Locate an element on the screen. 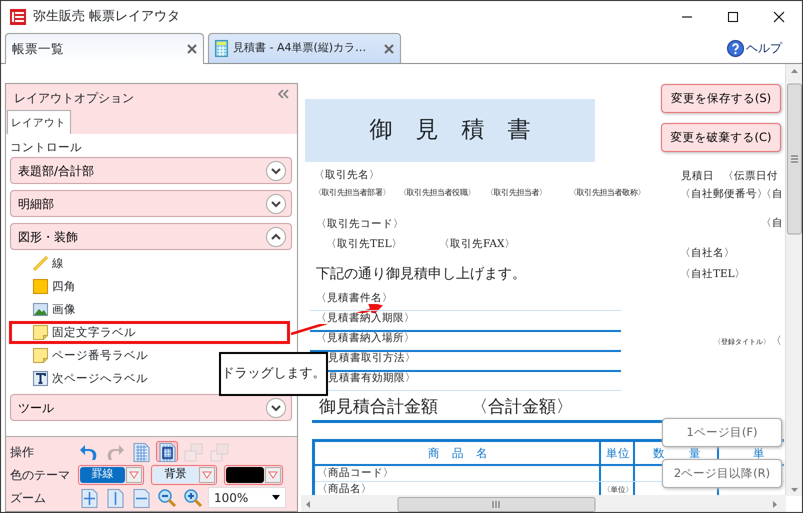  drag-hint-tooltip: ドラッグします。 is located at coordinates (273, 374).